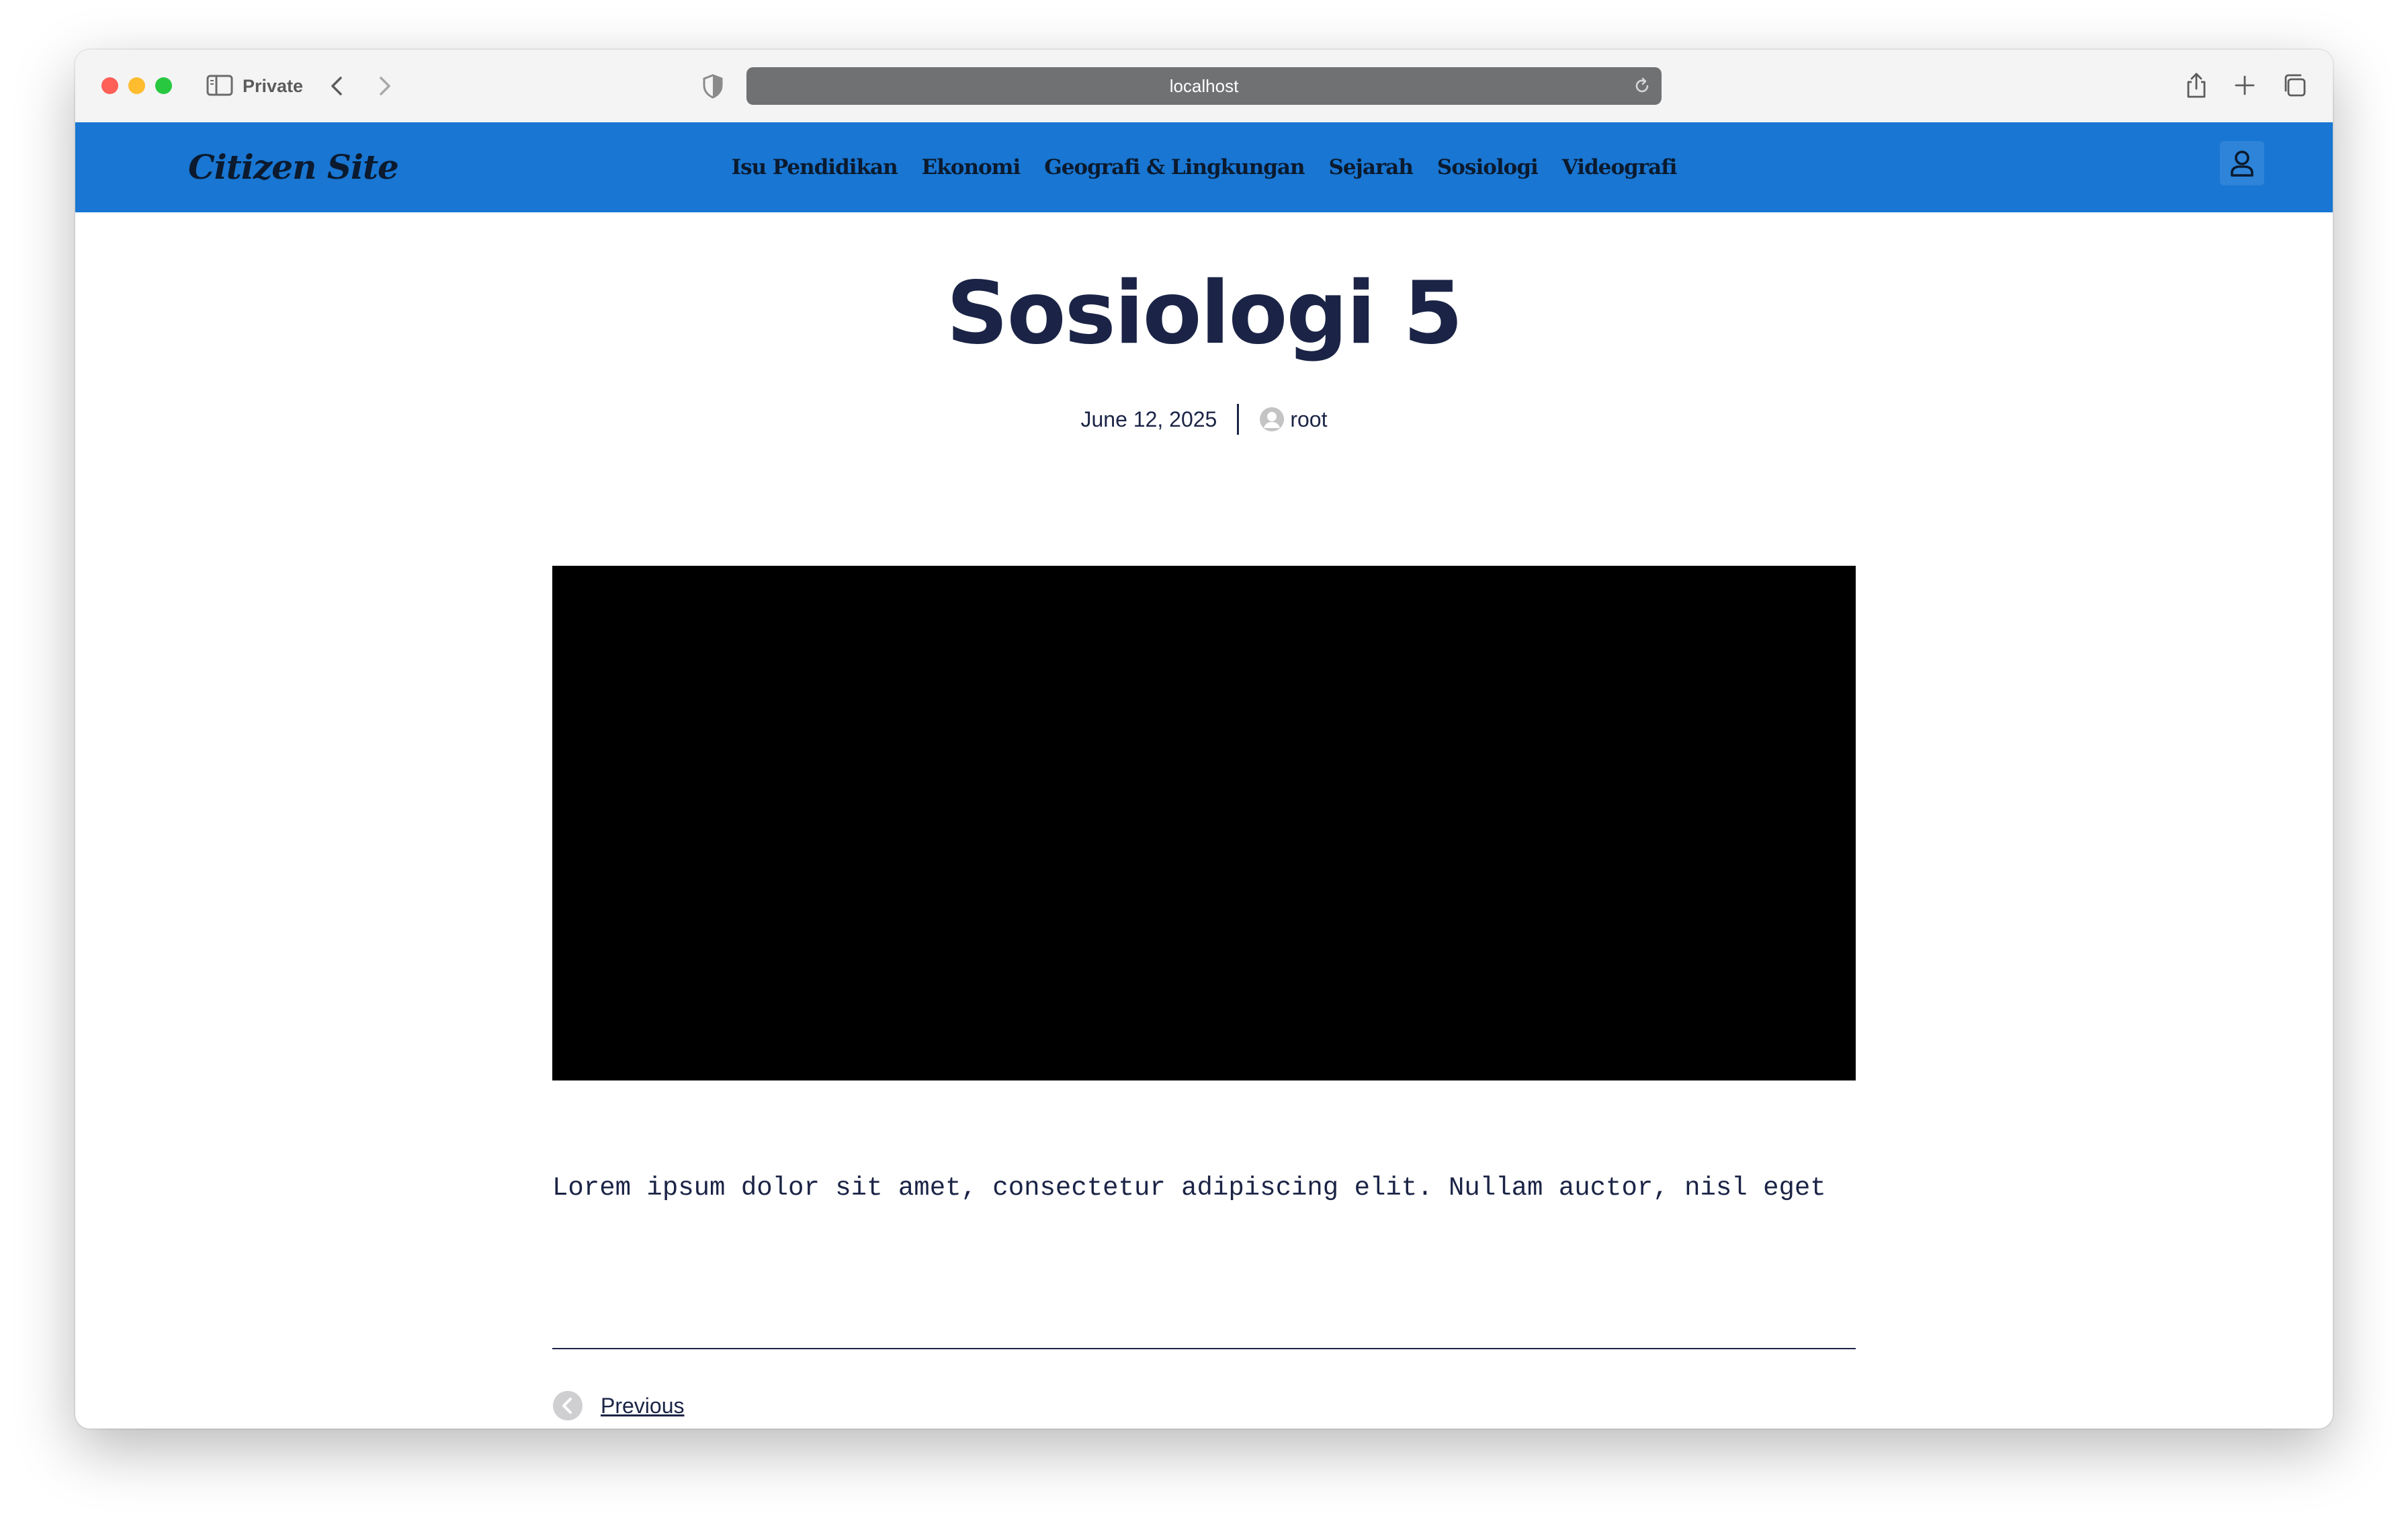  What do you see at coordinates (109, 86) in the screenshot?
I see `close-window-button` at bounding box center [109, 86].